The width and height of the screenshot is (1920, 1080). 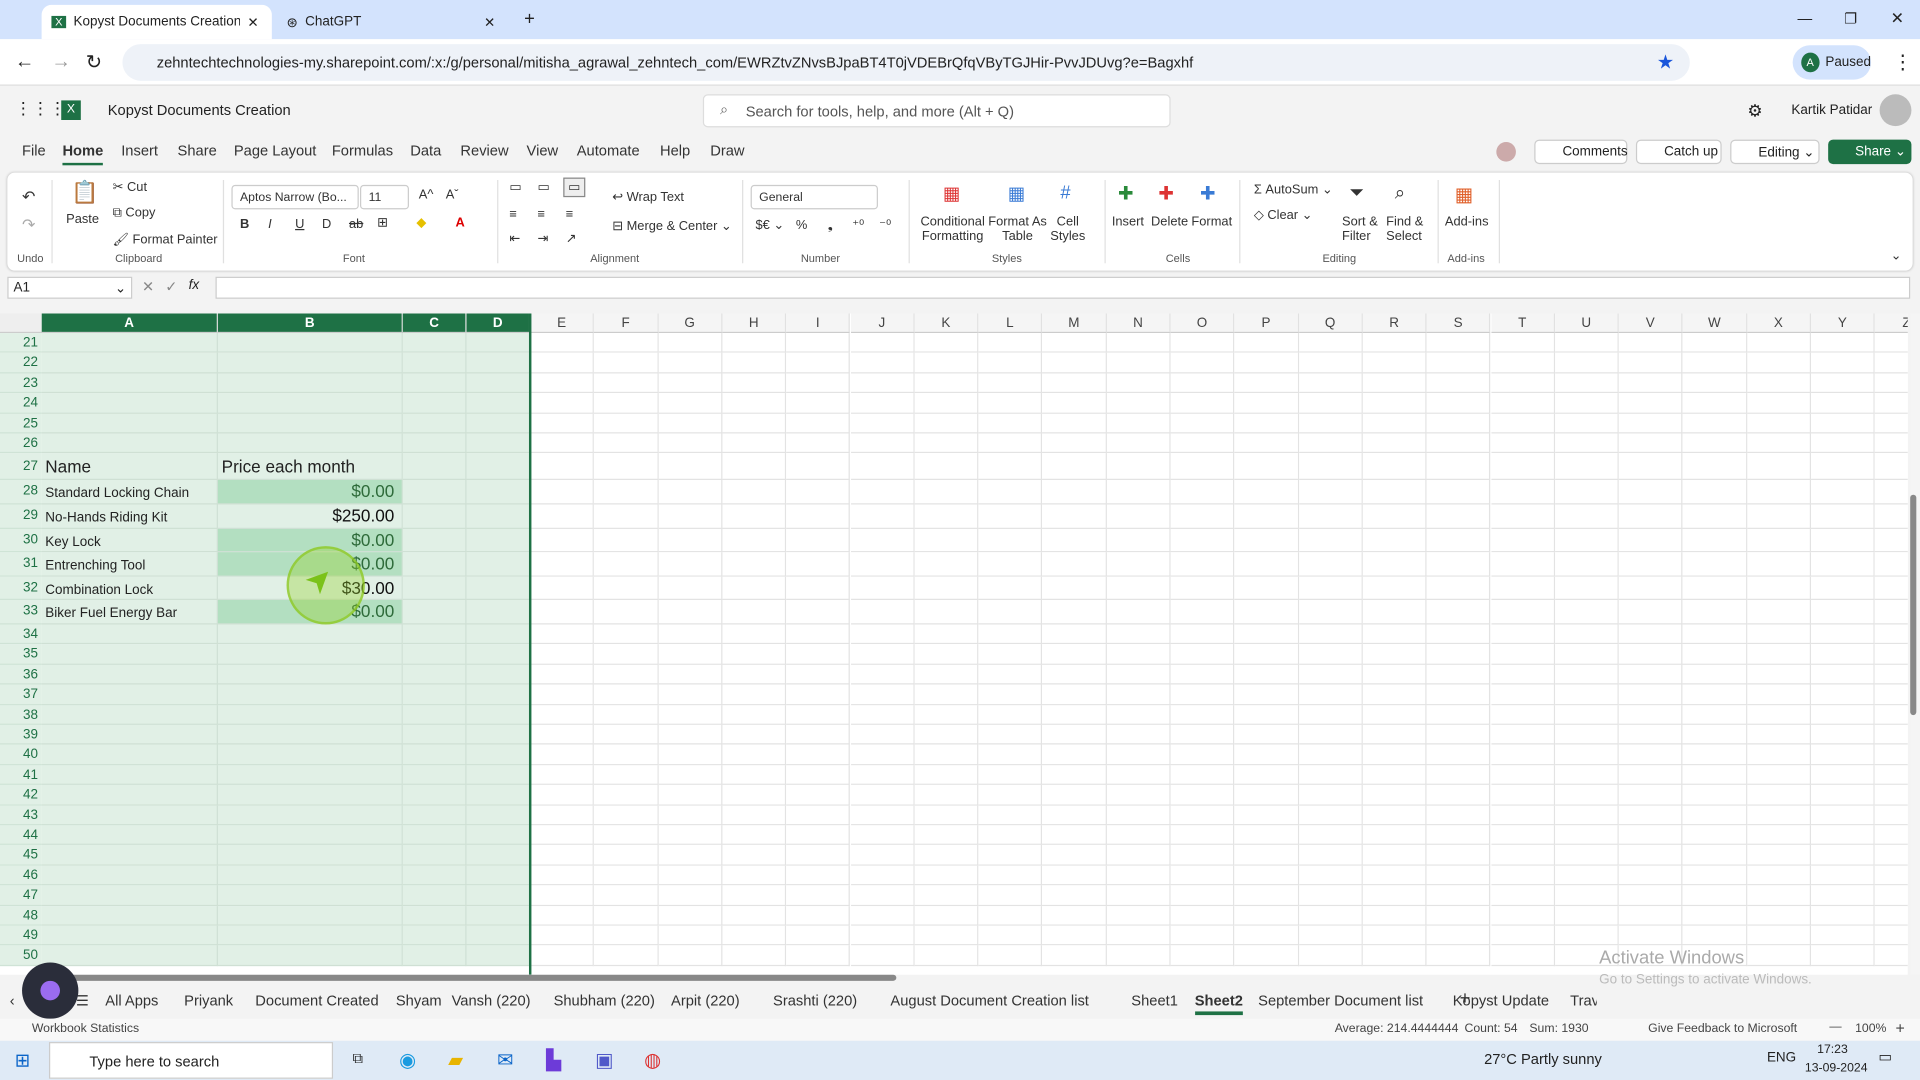 I want to click on delete-cells-icon: ✚, so click(x=1165, y=193).